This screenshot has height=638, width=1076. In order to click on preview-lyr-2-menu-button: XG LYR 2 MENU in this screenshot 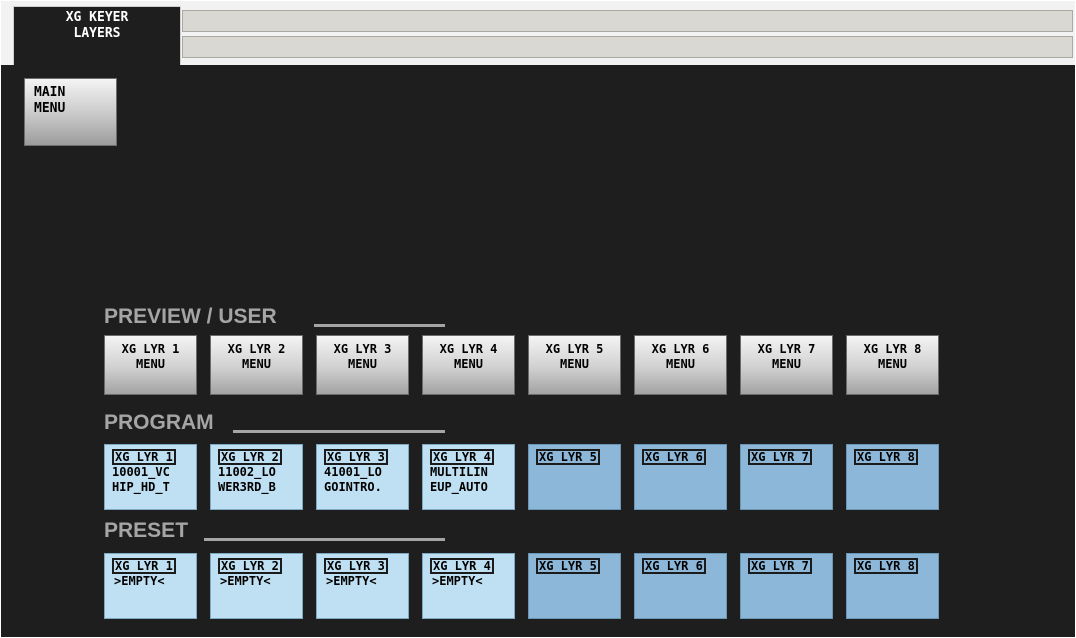, I will do `click(256, 365)`.